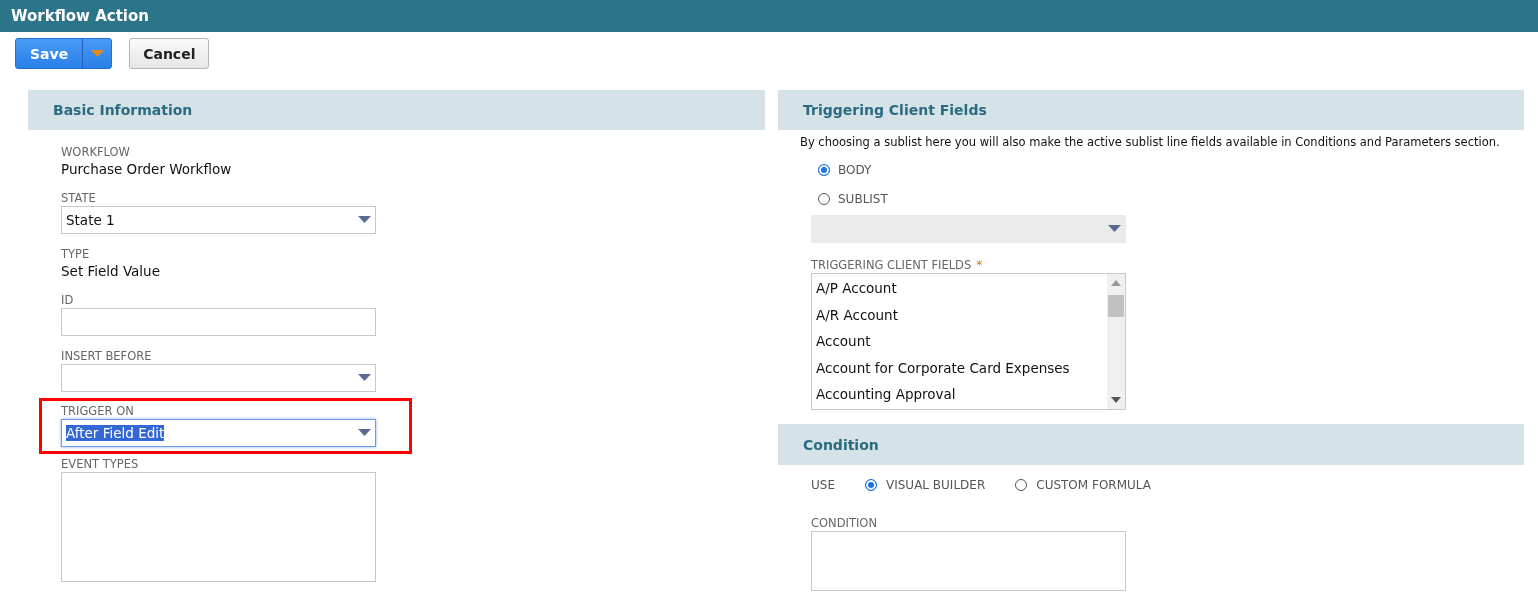 This screenshot has width=1538, height=600. Describe the element at coordinates (218, 378) in the screenshot. I see `select-field` at that location.